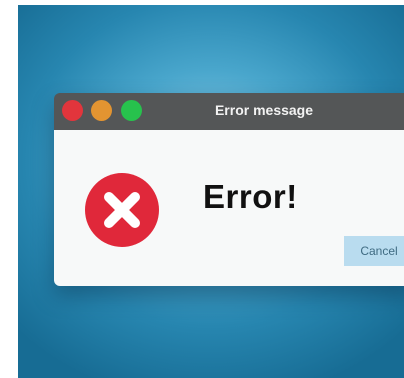  What do you see at coordinates (72, 110) in the screenshot?
I see `close-window-button` at bounding box center [72, 110].